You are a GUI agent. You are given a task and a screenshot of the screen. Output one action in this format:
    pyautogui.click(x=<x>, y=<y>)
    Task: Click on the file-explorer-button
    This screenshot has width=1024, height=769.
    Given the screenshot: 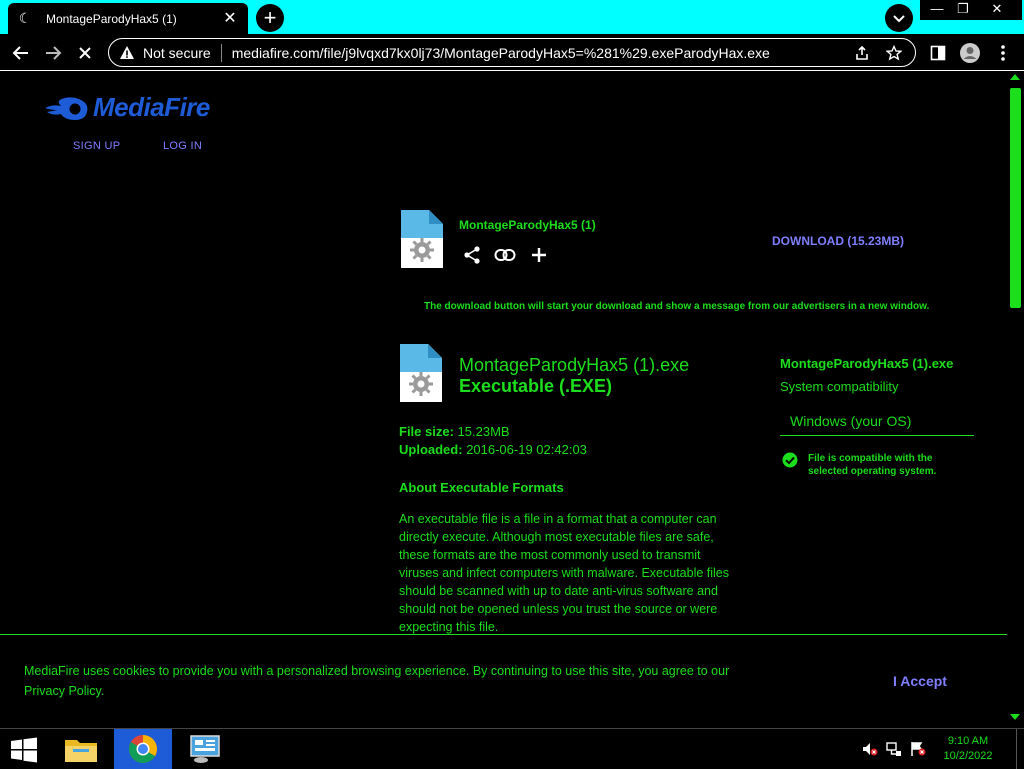 What is the action you would take?
    pyautogui.click(x=81, y=749)
    